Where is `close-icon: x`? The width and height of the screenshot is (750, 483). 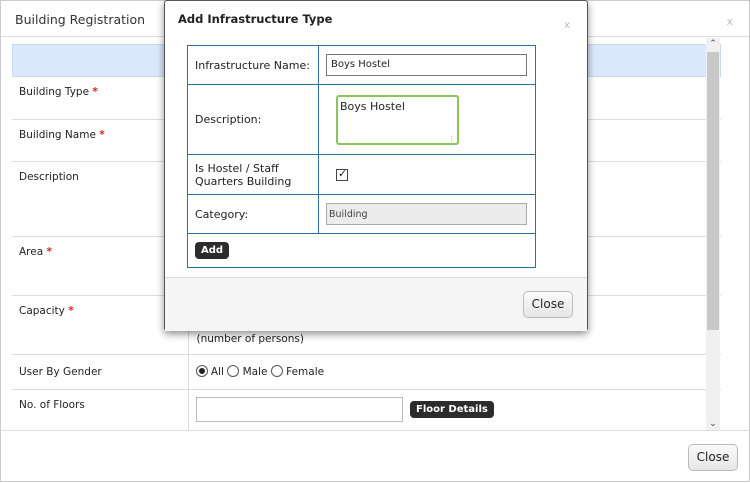
close-icon: x is located at coordinates (729, 21).